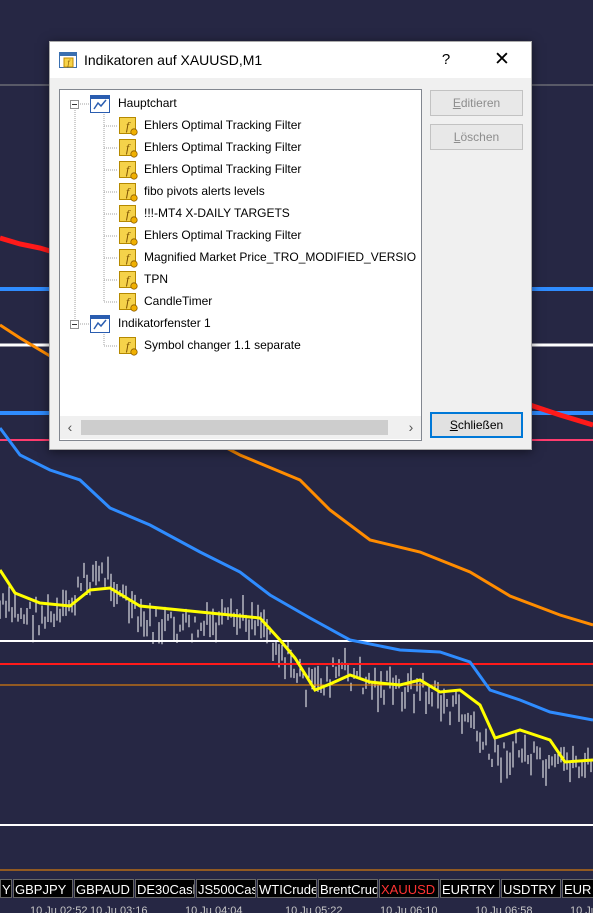  What do you see at coordinates (204, 191) in the screenshot?
I see `indicator-label: fibo pivots alerts levels` at bounding box center [204, 191].